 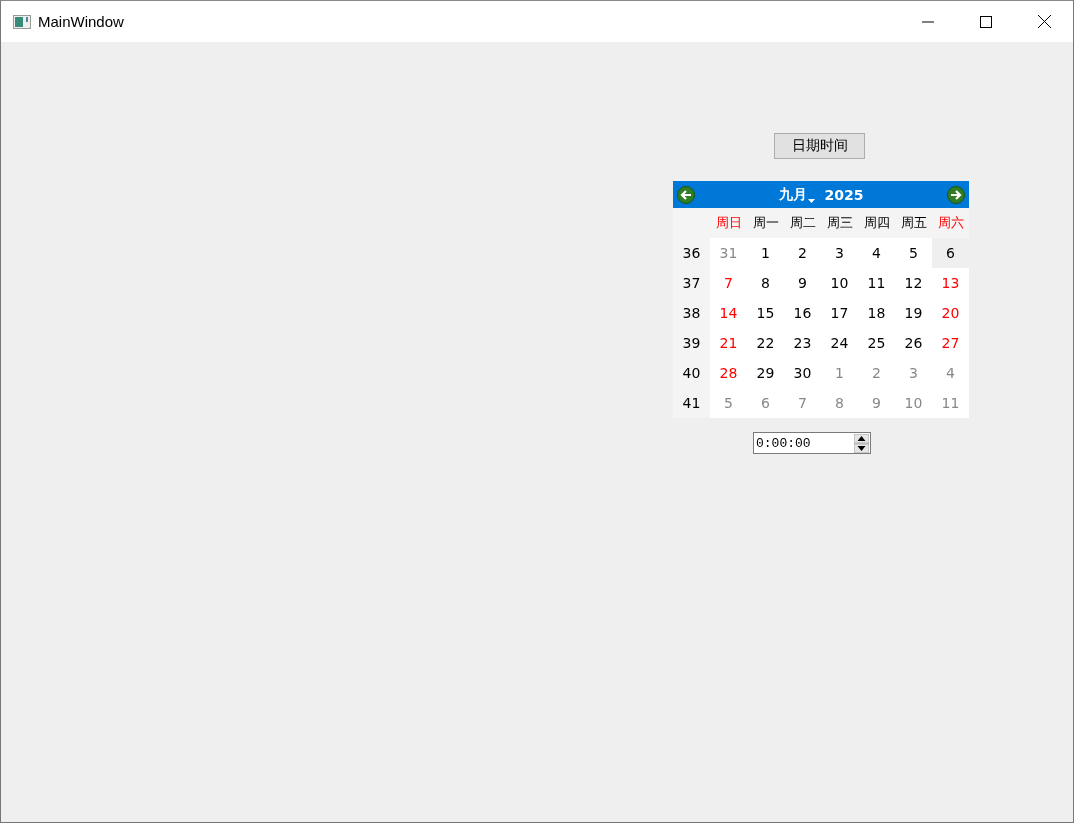 What do you see at coordinates (839, 343) in the screenshot?
I see `day-cell: 24` at bounding box center [839, 343].